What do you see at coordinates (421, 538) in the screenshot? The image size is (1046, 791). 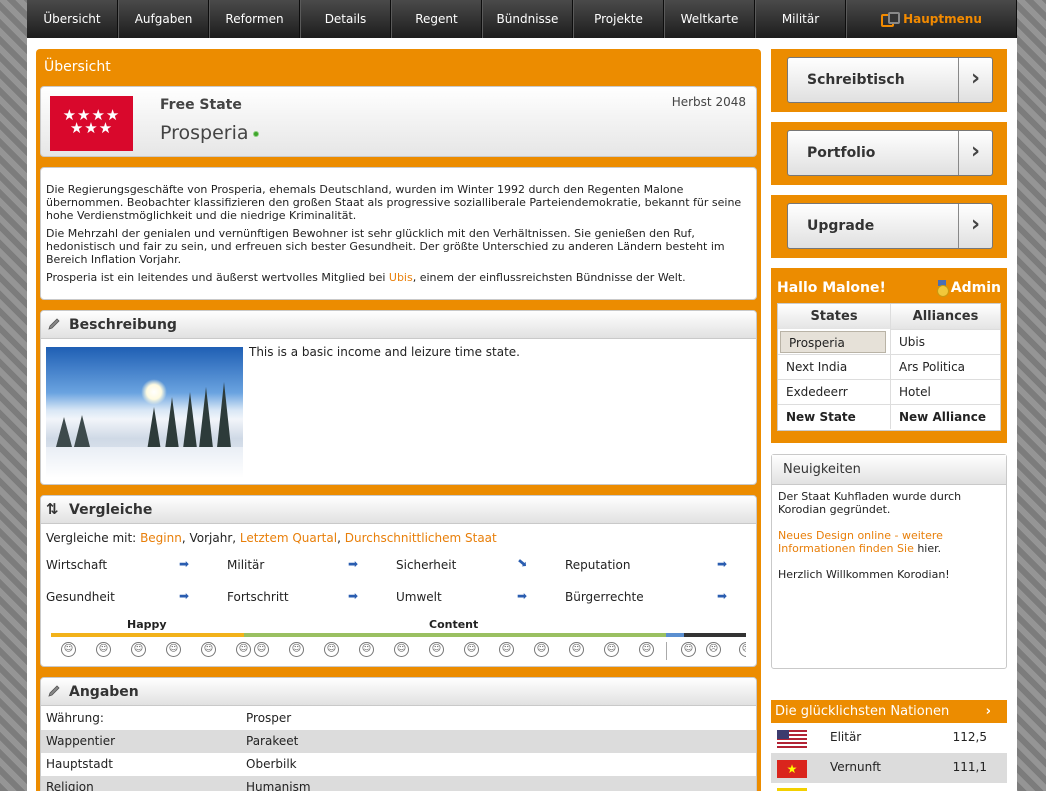 I see `compare-link-durchschnitt: Durchschnittlichem Staat` at bounding box center [421, 538].